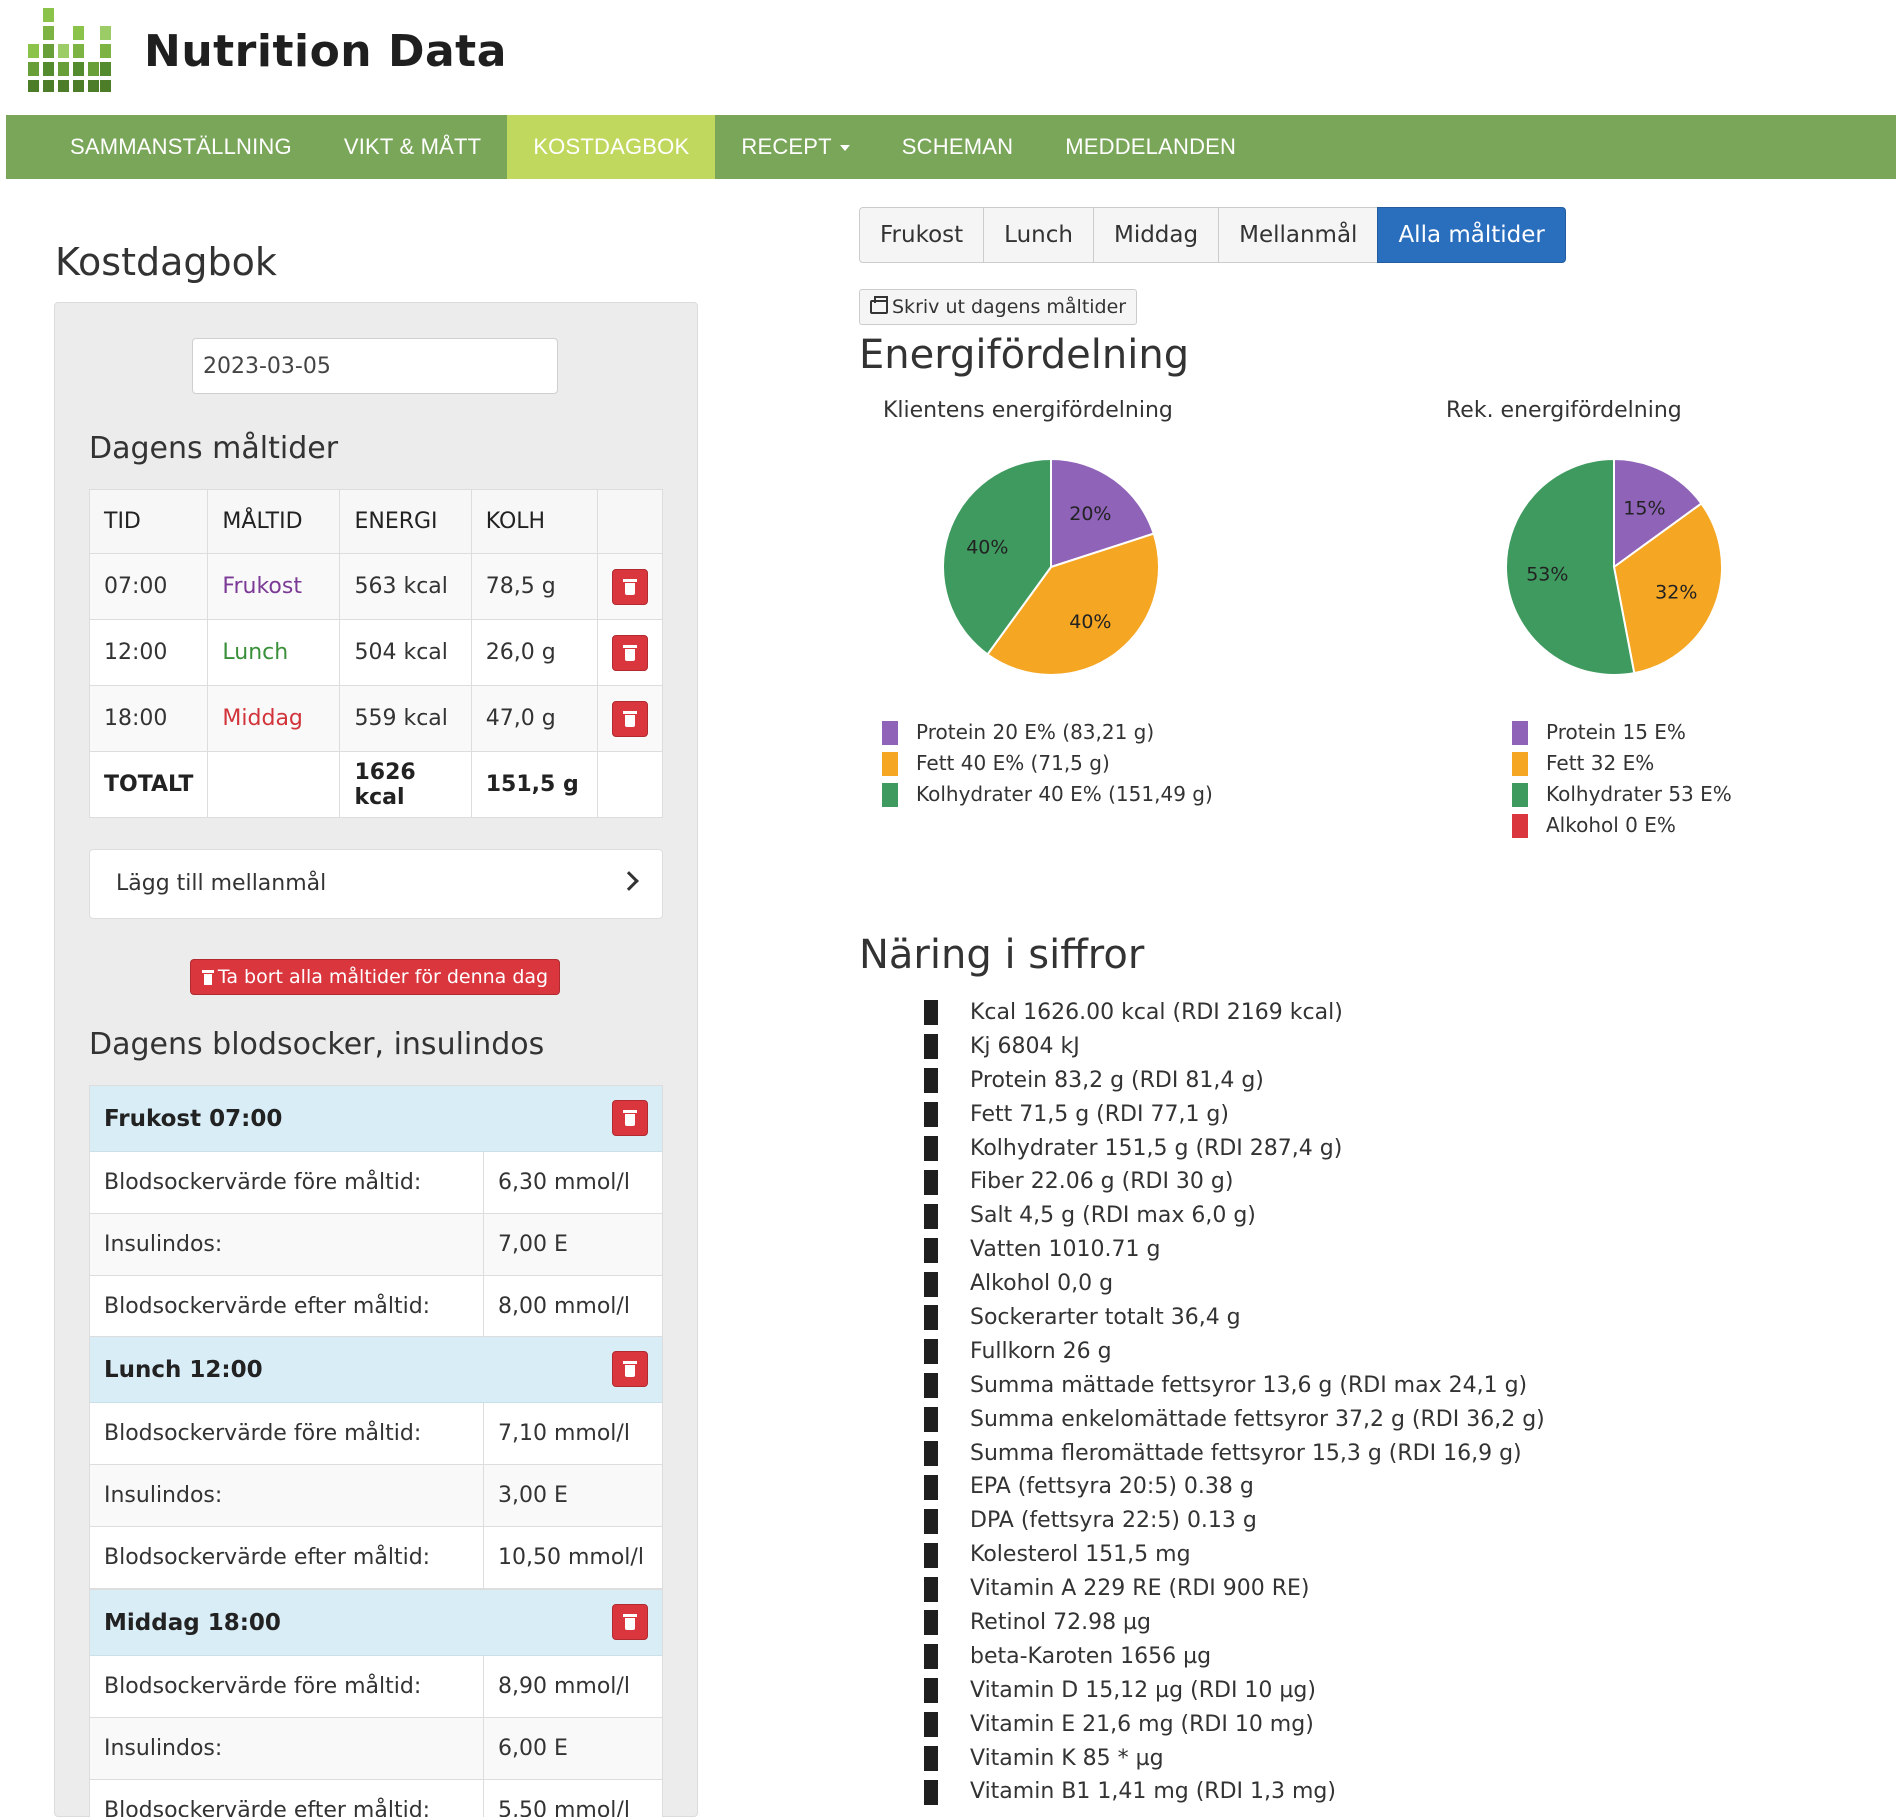 This screenshot has height=1817, width=1902. I want to click on legend-text: Protein 15 E%, so click(1616, 732).